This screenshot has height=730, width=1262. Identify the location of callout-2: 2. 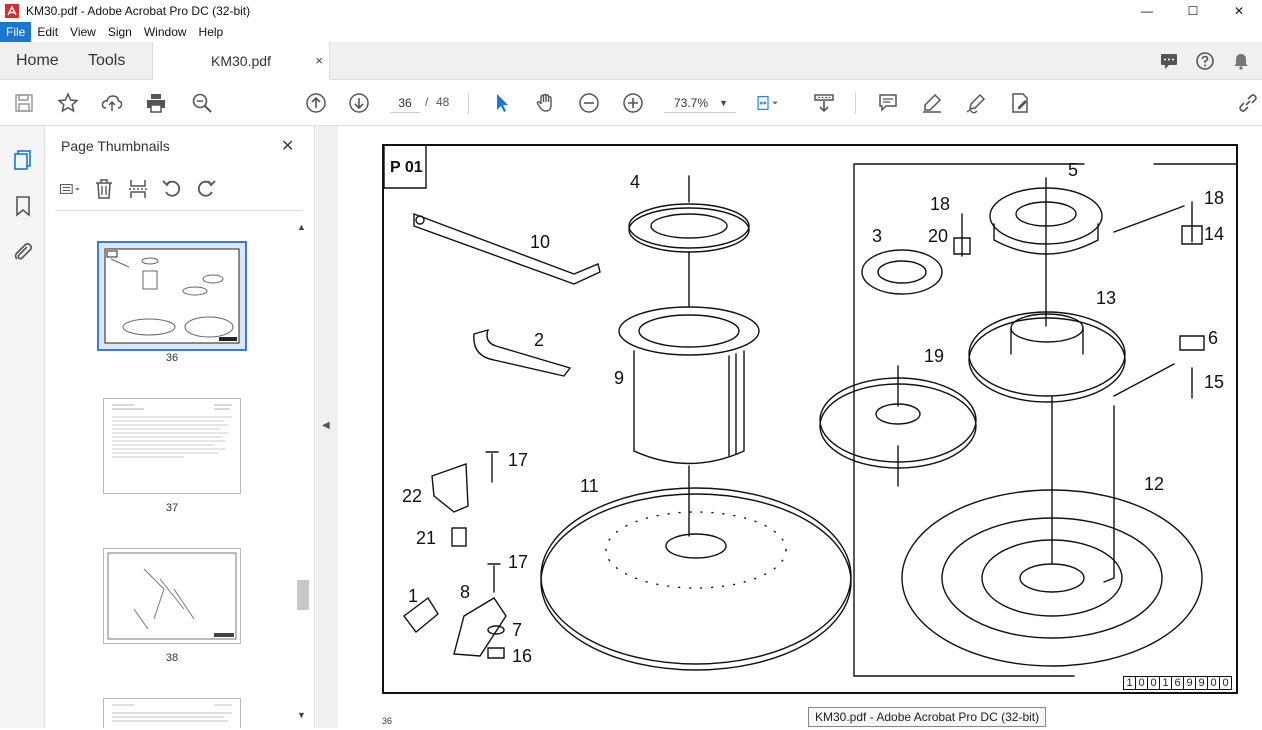
(539, 340).